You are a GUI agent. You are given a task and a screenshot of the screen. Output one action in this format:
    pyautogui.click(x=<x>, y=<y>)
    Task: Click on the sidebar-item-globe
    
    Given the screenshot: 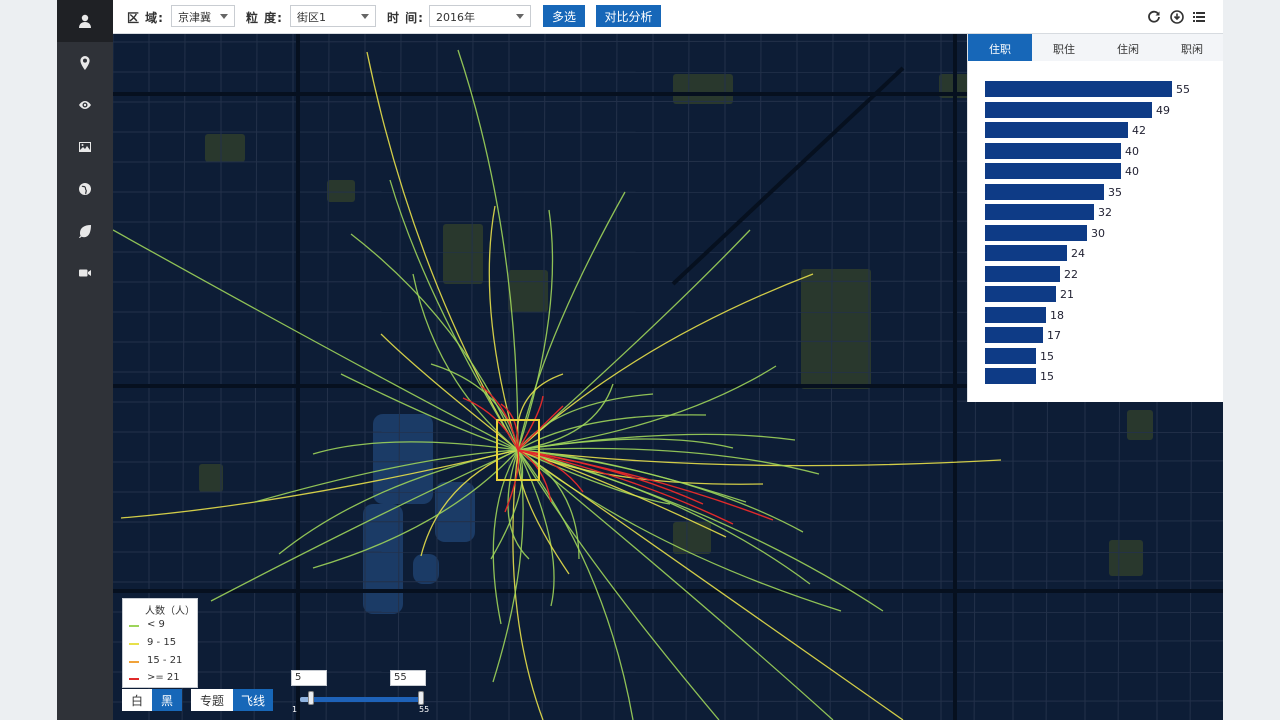 What is the action you would take?
    pyautogui.click(x=85, y=189)
    